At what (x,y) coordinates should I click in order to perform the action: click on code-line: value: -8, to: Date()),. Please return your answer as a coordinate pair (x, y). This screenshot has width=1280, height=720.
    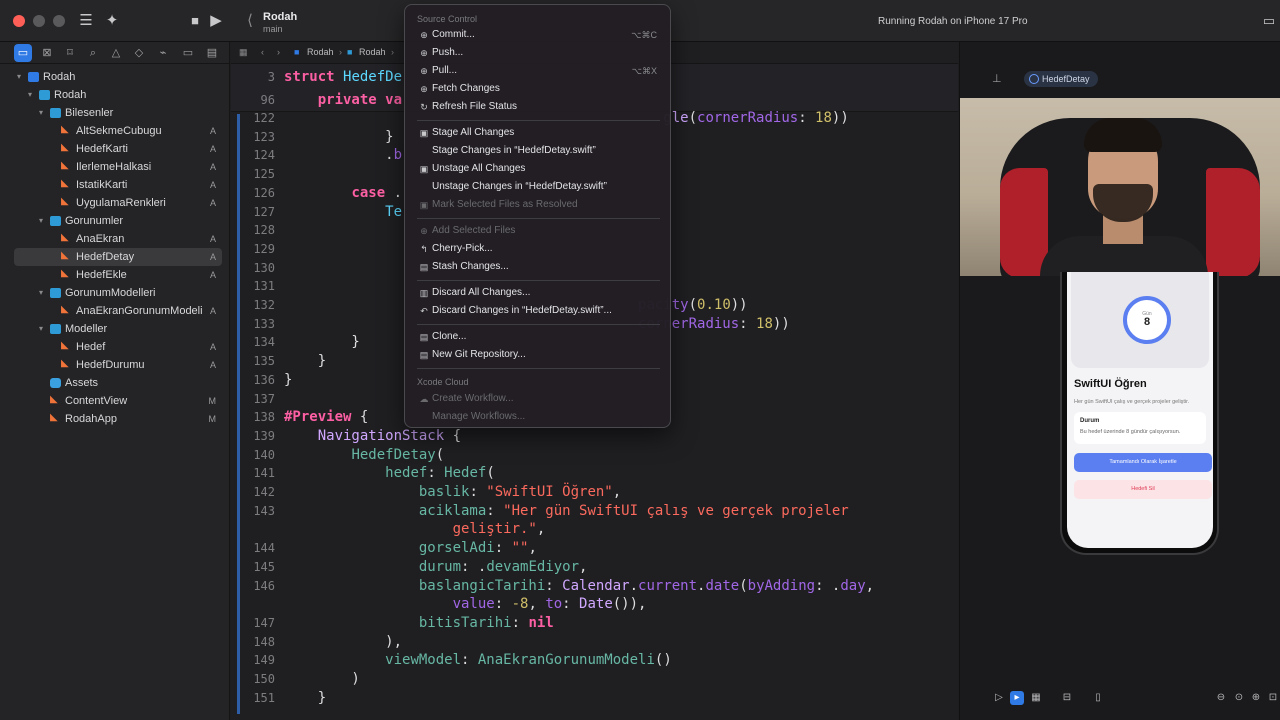
    Looking at the image, I should click on (594, 604).